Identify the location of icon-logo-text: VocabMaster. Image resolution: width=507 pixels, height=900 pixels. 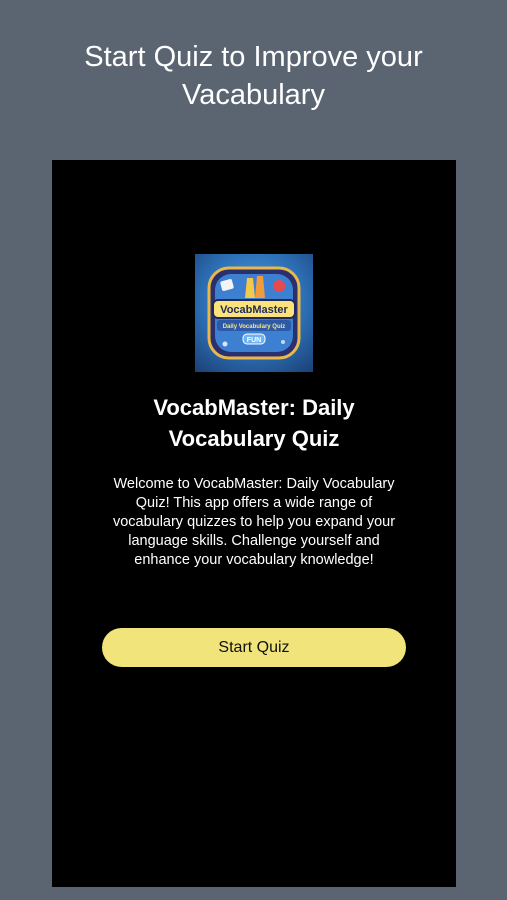
(254, 310).